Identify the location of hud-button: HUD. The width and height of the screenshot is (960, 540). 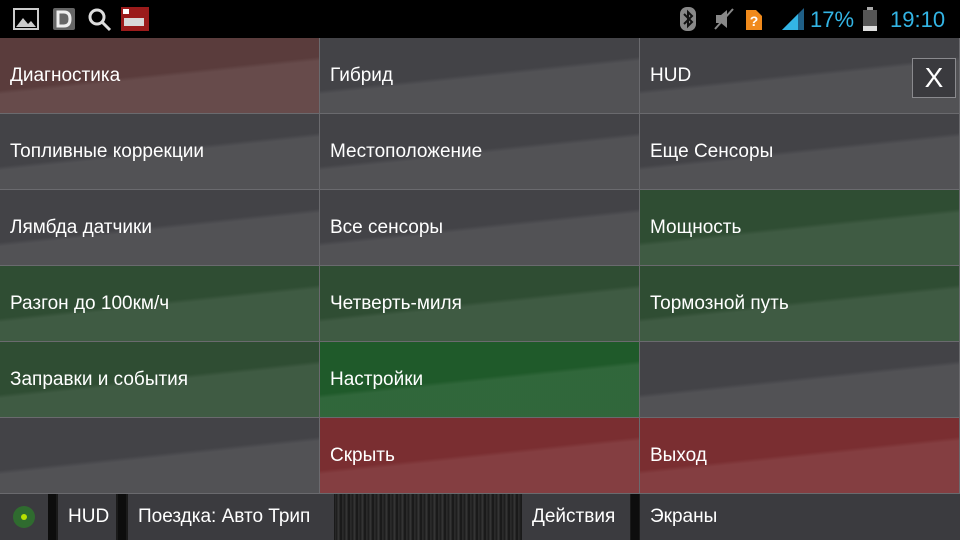
(87, 517).